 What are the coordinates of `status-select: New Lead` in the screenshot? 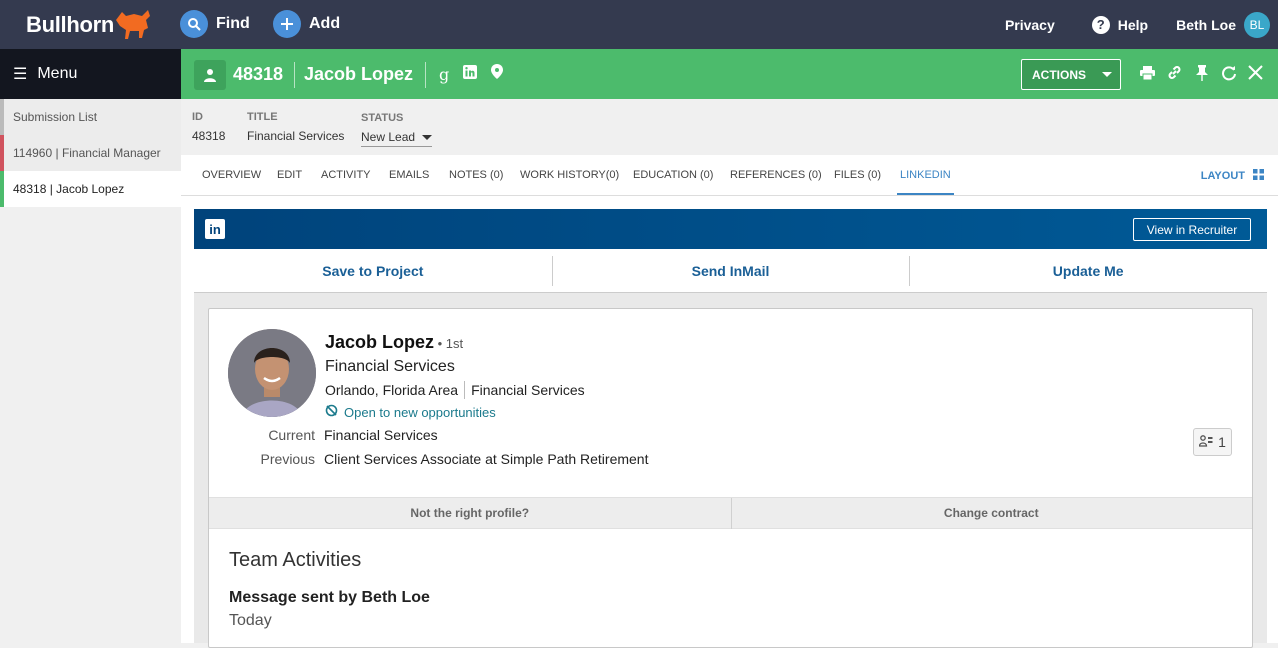 It's located at (396, 138).